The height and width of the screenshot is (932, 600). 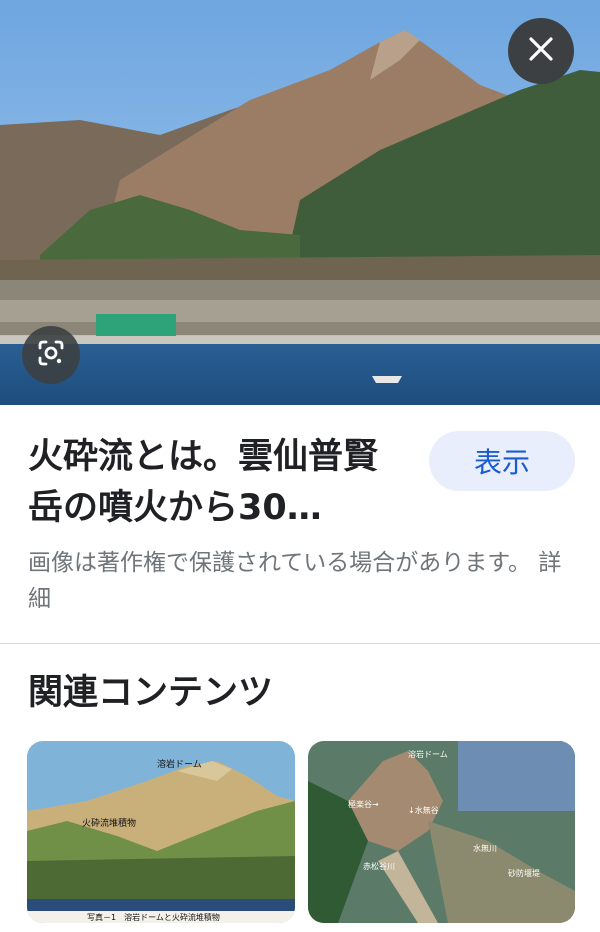 I want to click on thumbnail-caption: 写真－1 溶岩ドームと火砕流堆積物, so click(x=153, y=917).